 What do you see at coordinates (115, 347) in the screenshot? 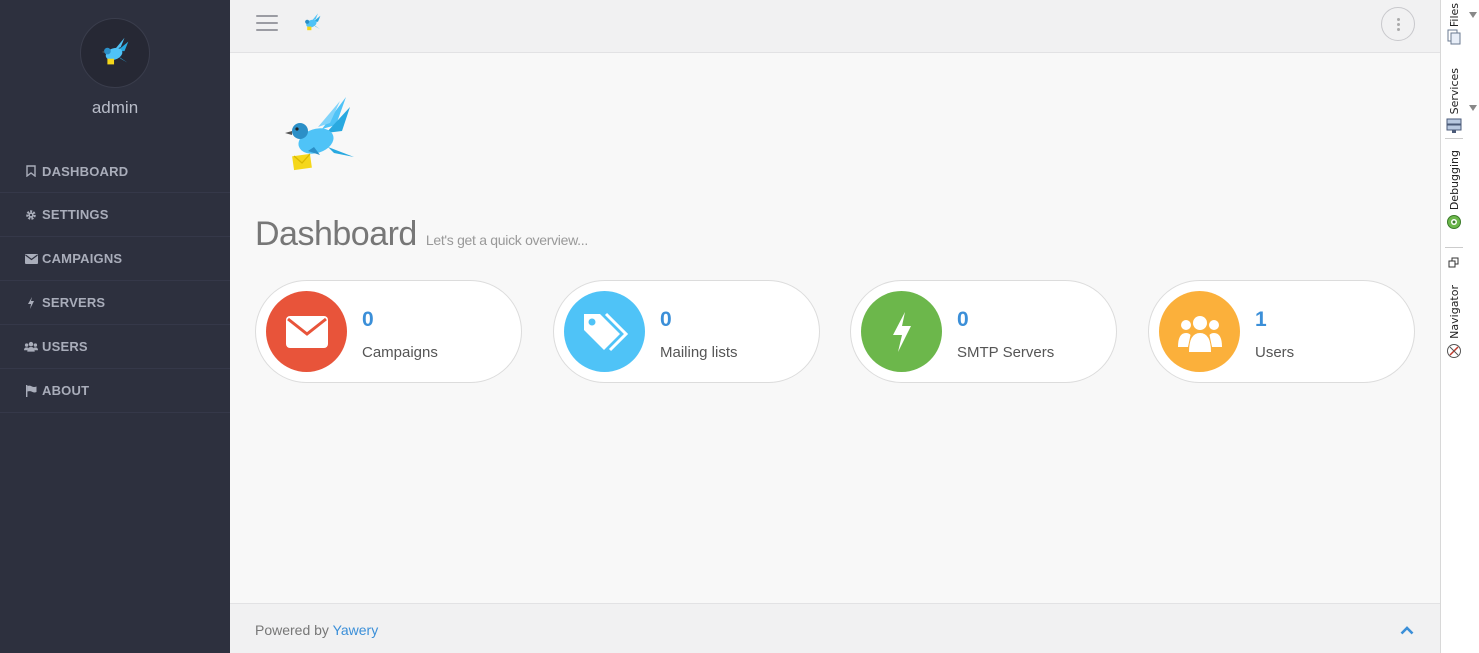
I see `sidebar-item-users: USERS` at bounding box center [115, 347].